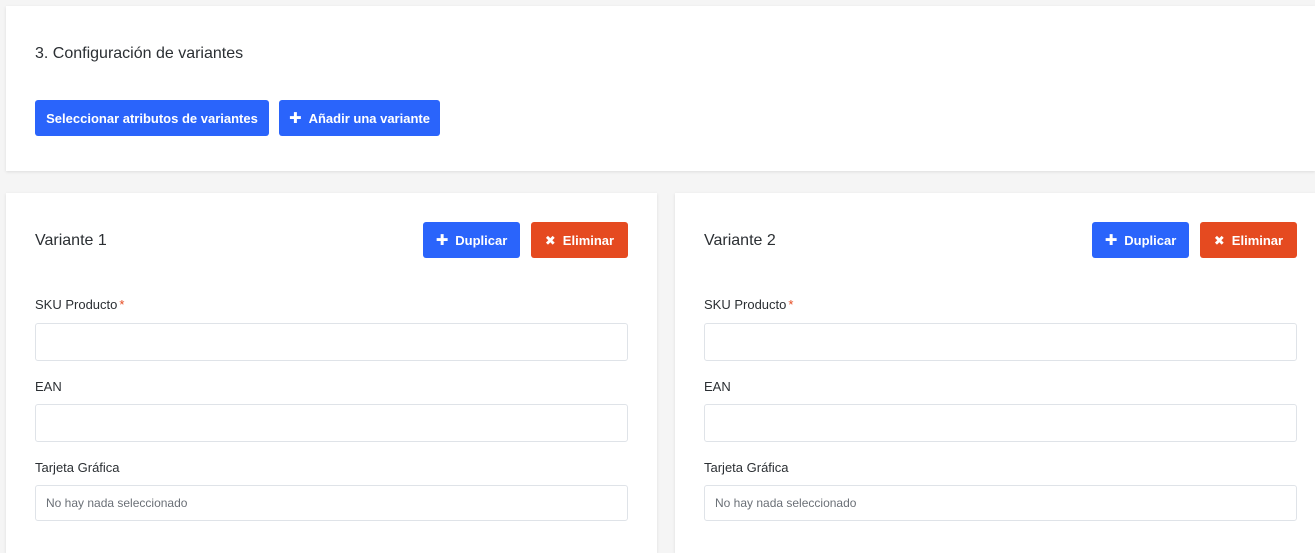  Describe the element at coordinates (740, 240) in the screenshot. I see `variant-title: Variante 2` at that location.